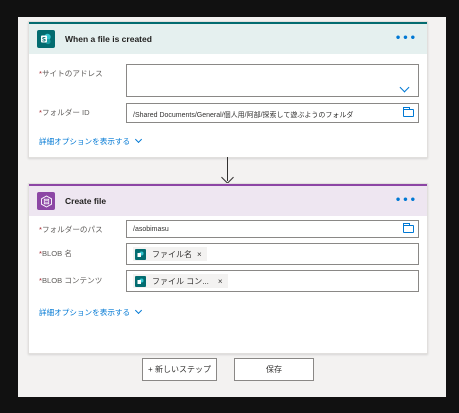 The image size is (459, 413). Describe the element at coordinates (179, 369) in the screenshot. I see `new-step-button: + 新しいステップ` at that location.